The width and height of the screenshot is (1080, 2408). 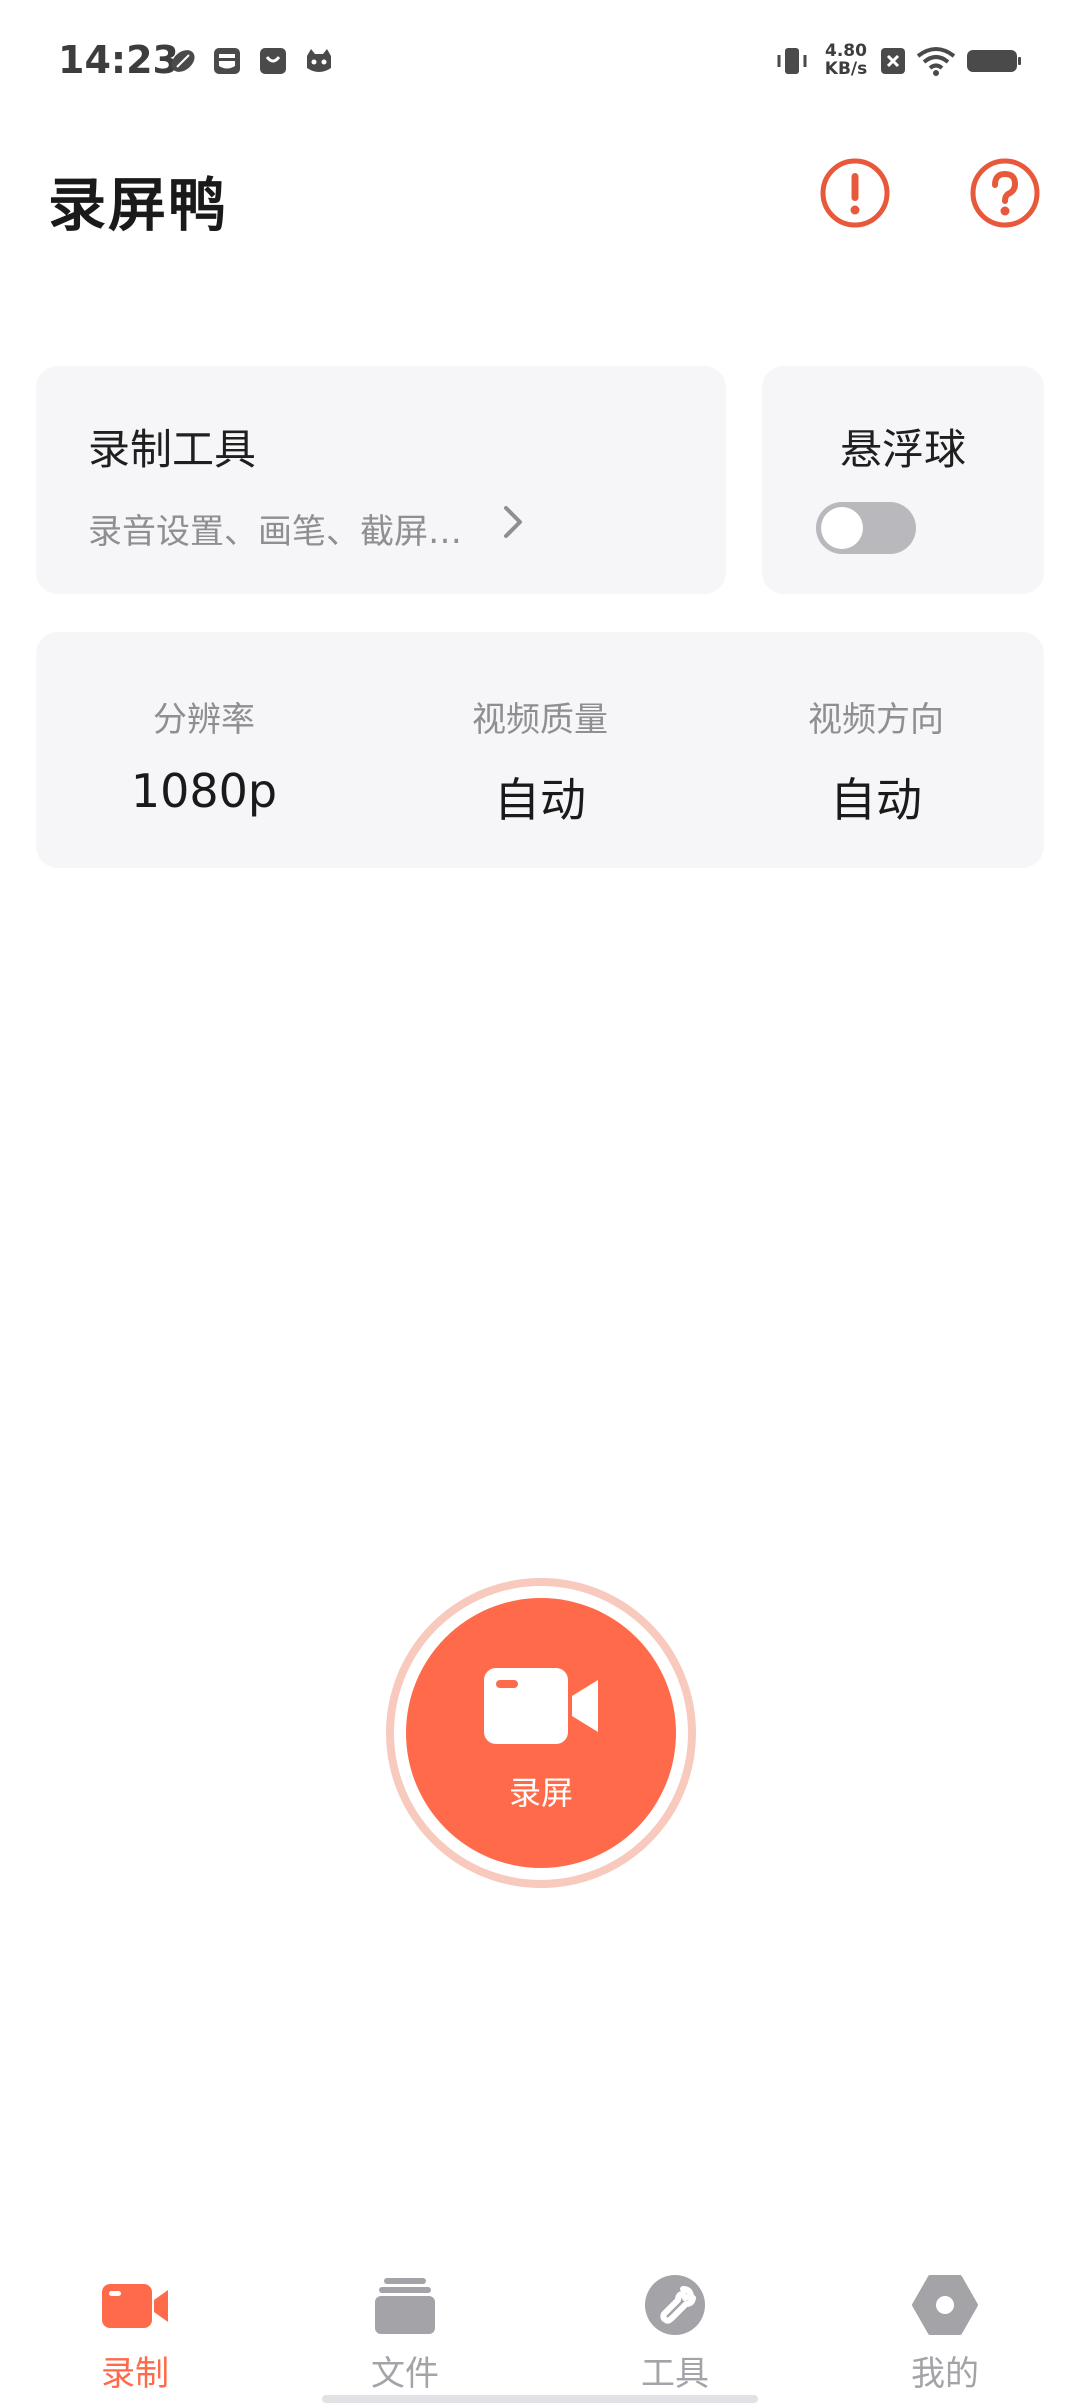 What do you see at coordinates (994, 61) in the screenshot?
I see `battery-icon` at bounding box center [994, 61].